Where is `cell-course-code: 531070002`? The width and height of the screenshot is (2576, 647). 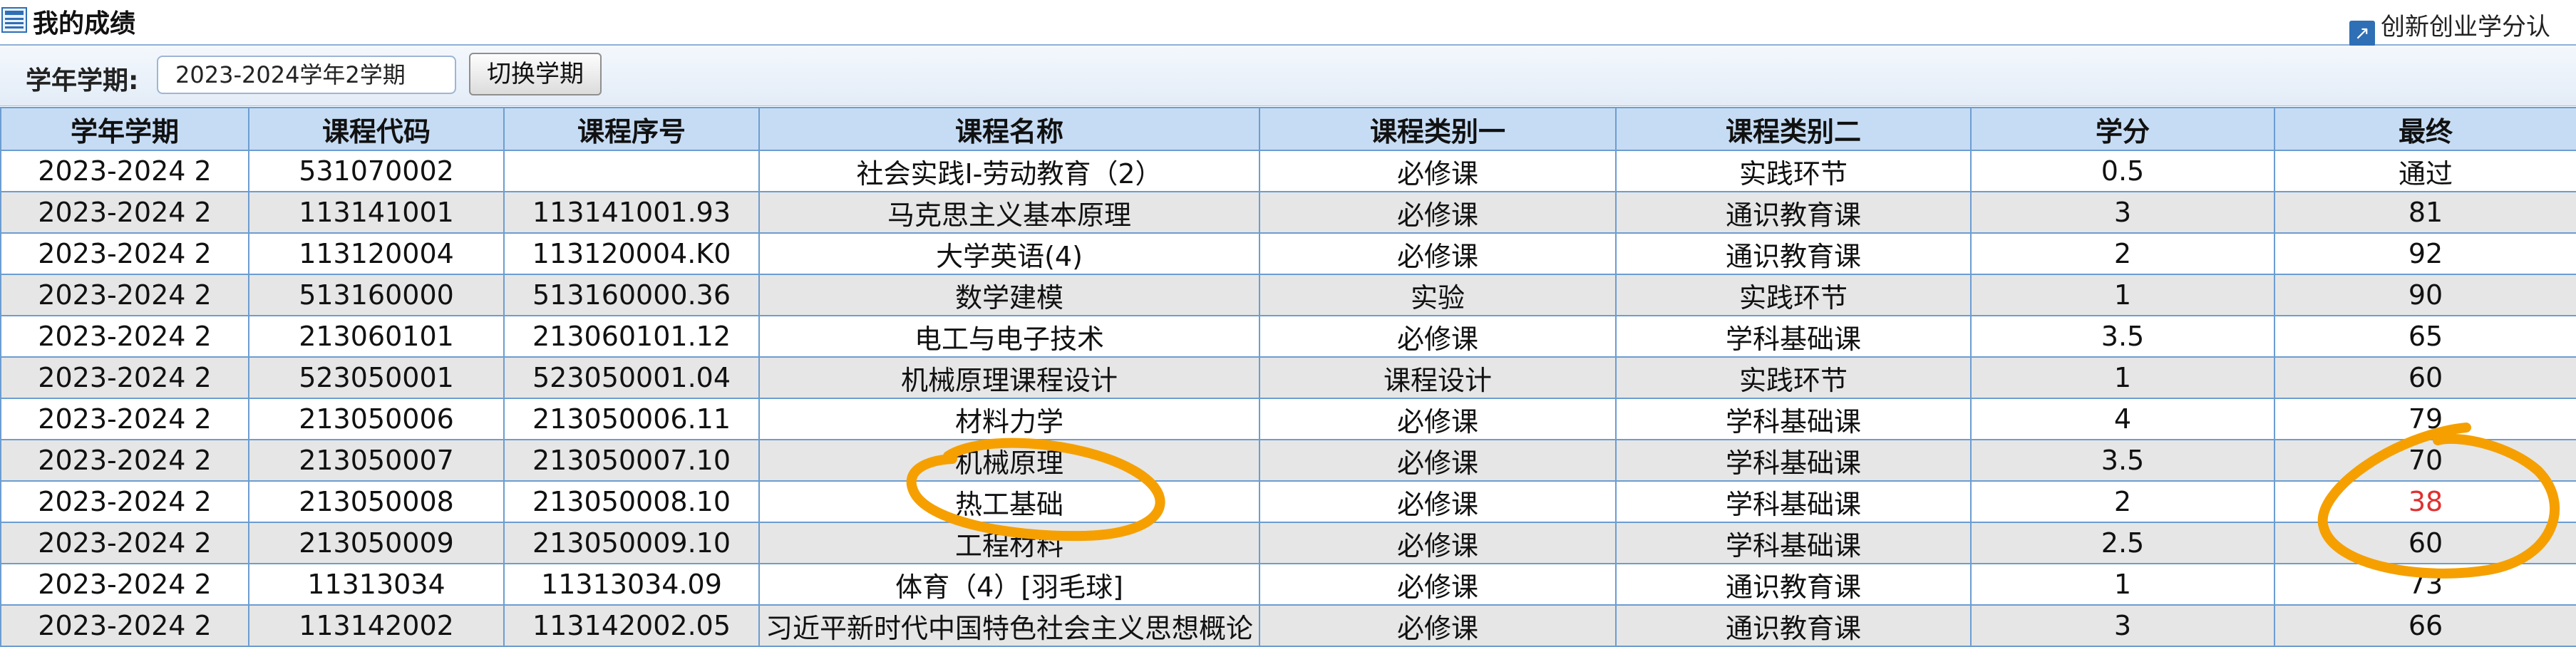
cell-course-code: 531070002 is located at coordinates (376, 171).